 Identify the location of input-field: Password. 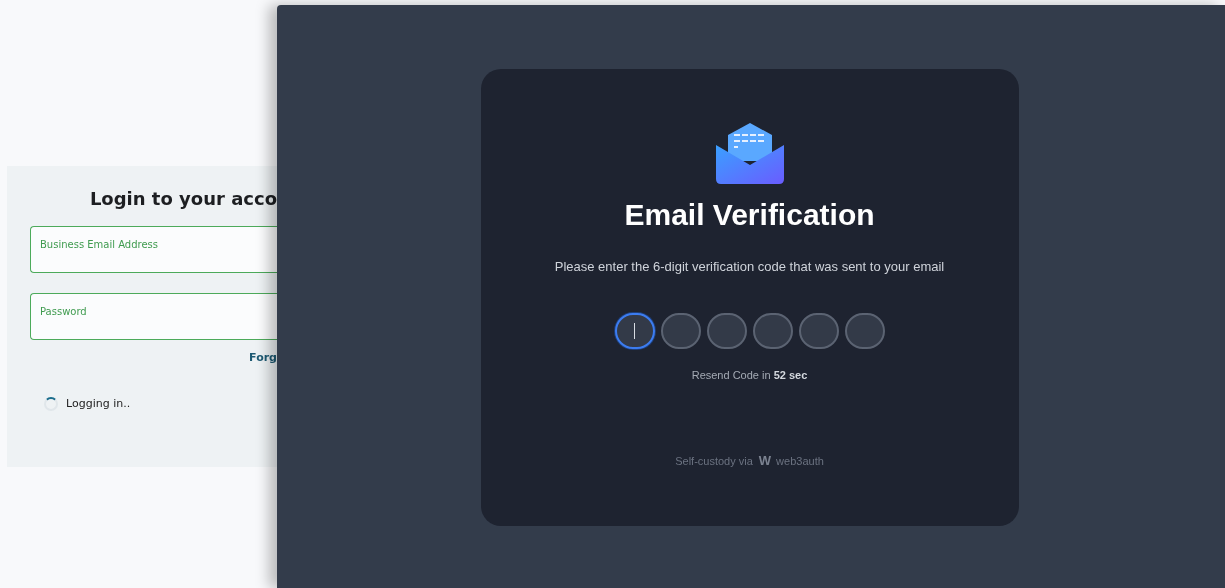
(153, 316).